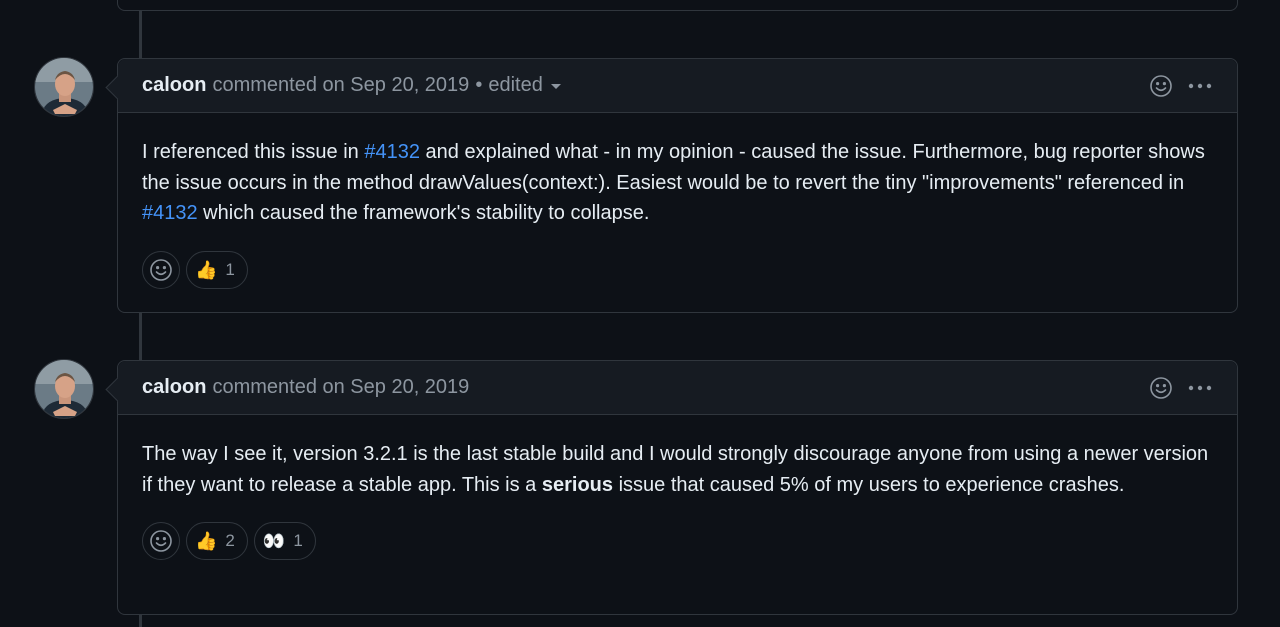  I want to click on eyes-icon: 👀, so click(274, 541).